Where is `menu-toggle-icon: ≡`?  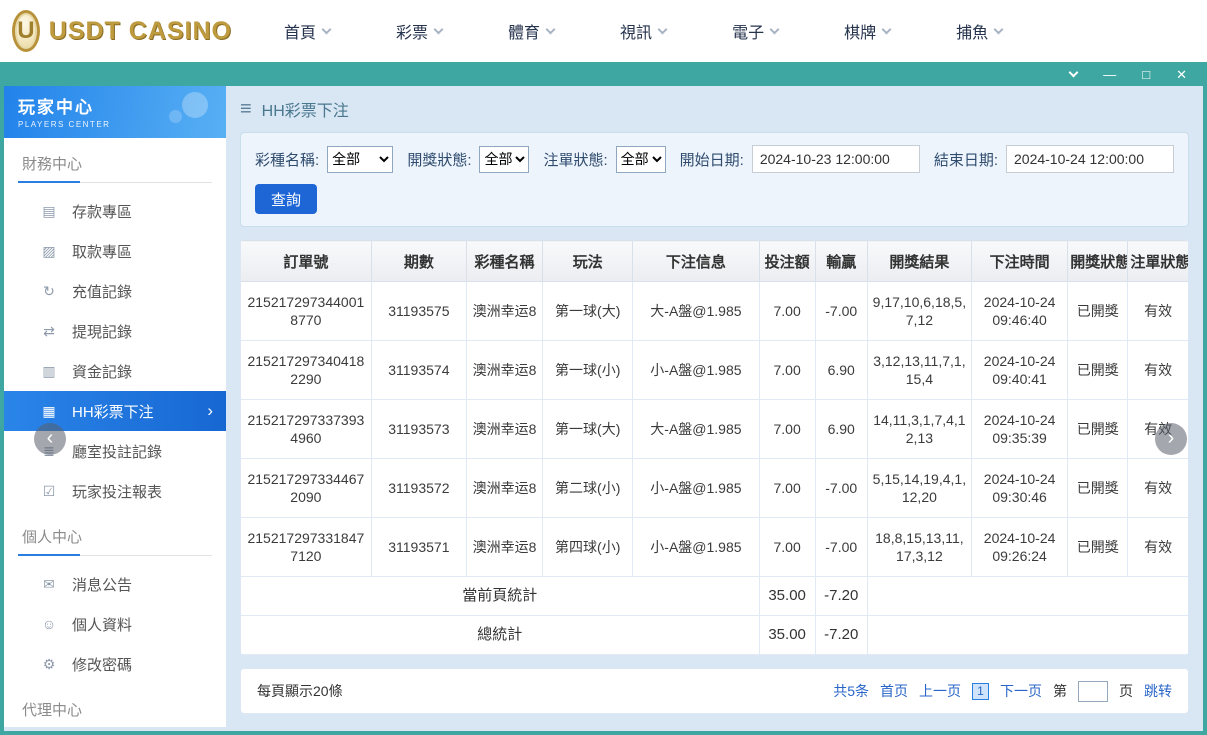 menu-toggle-icon: ≡ is located at coordinates (246, 109).